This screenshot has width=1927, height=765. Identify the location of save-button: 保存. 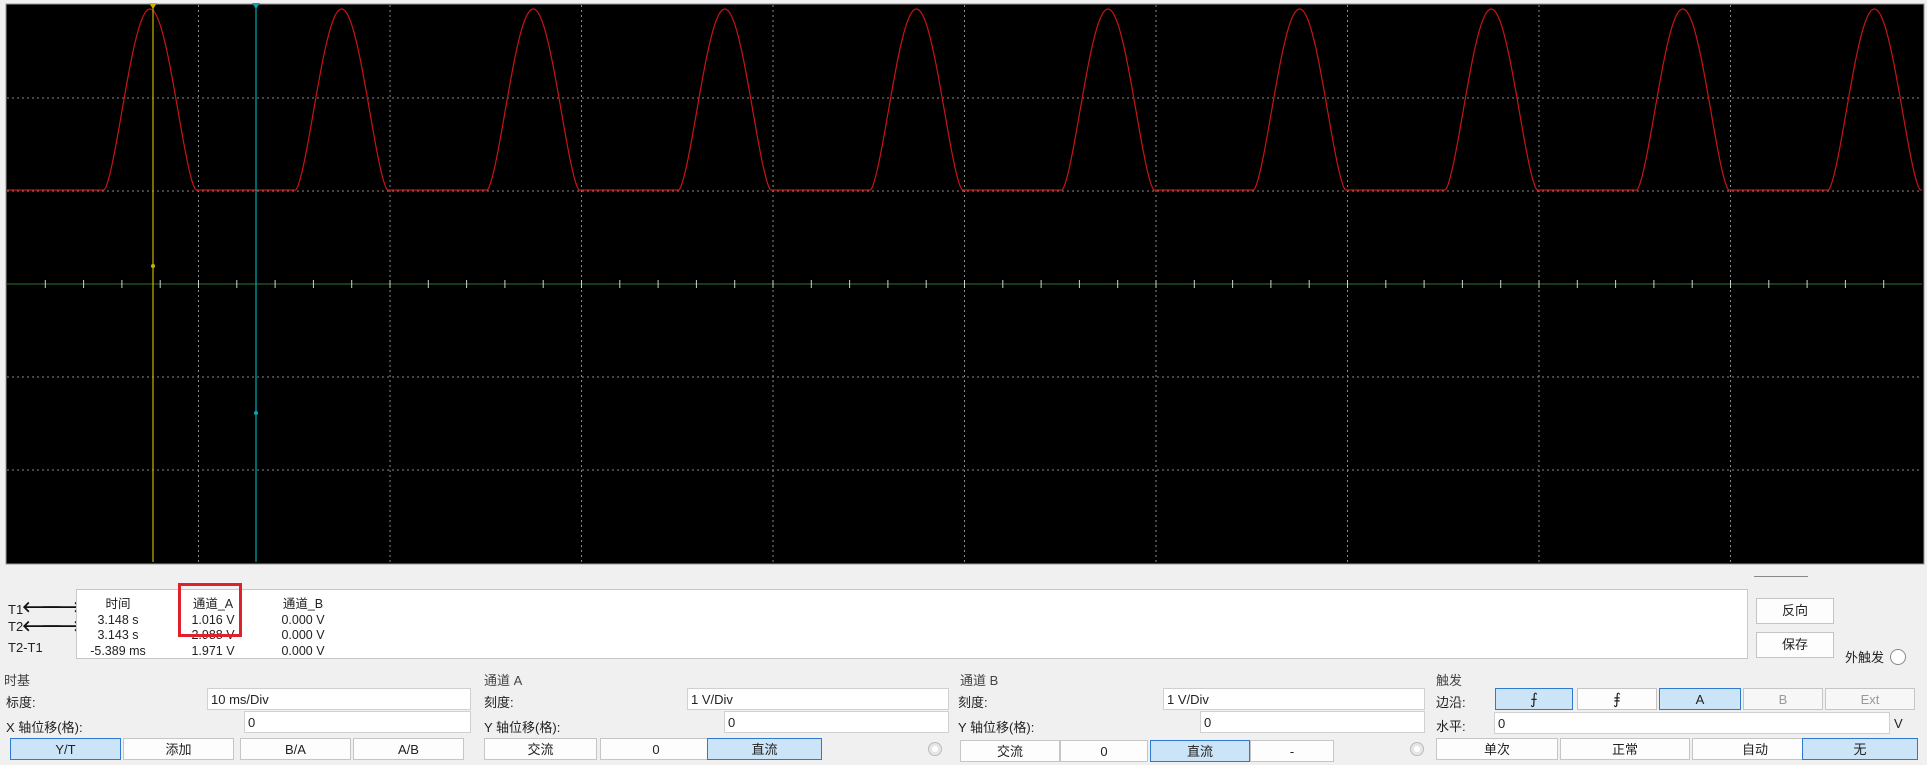
(1795, 645).